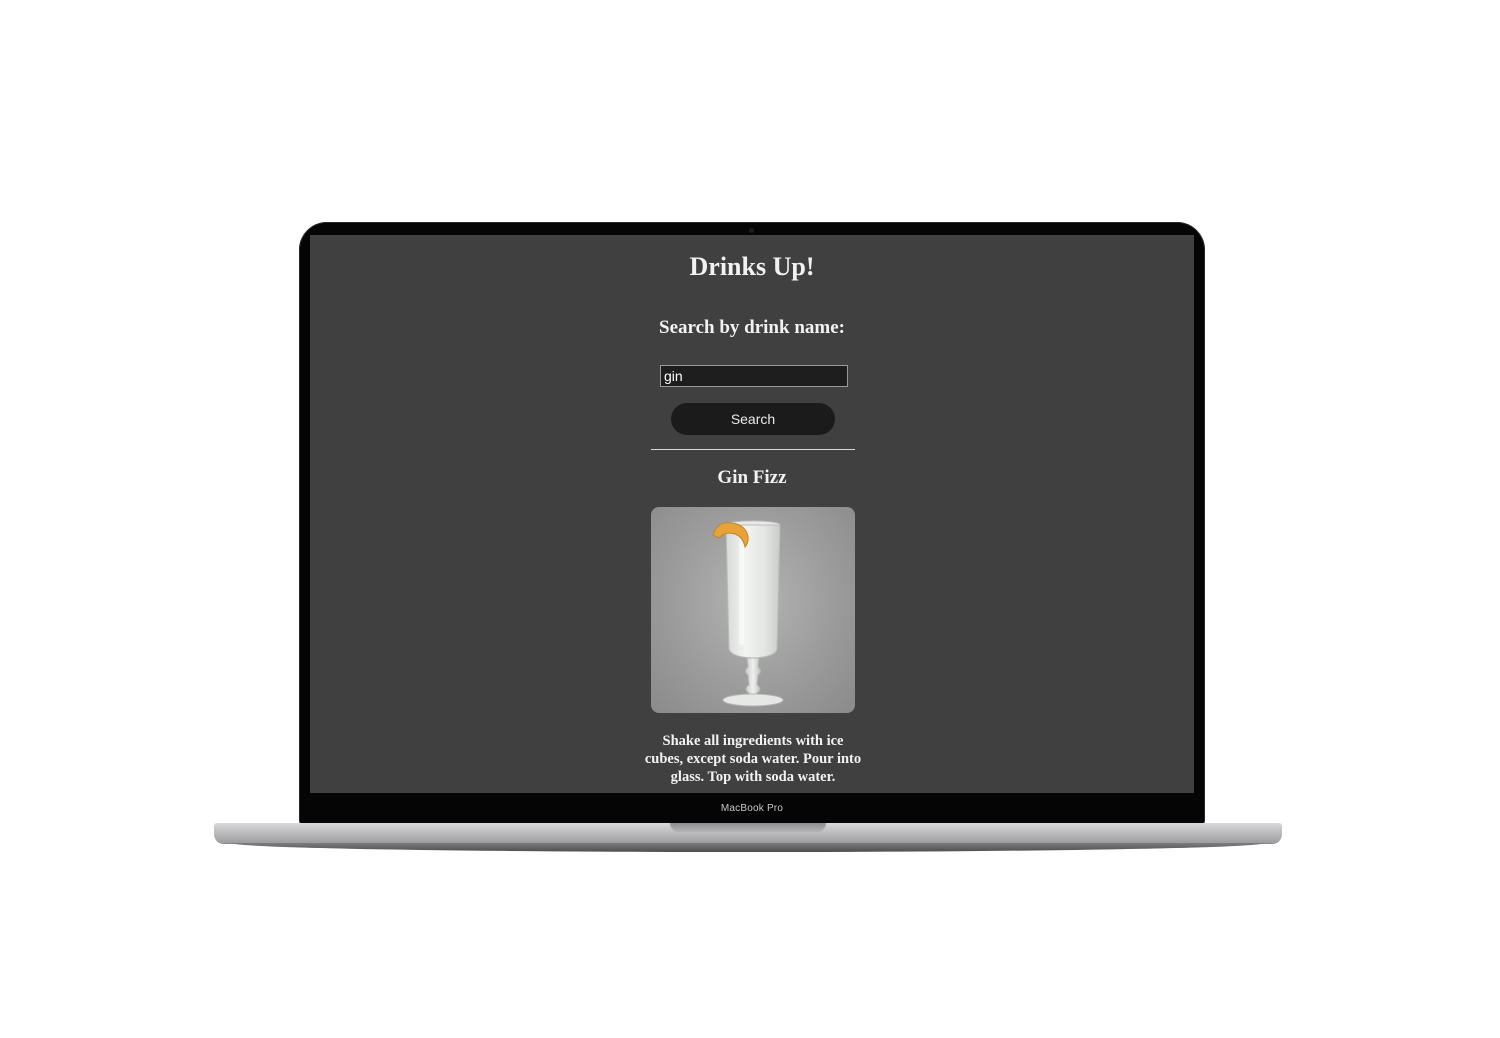 This screenshot has width=1500, height=1038. I want to click on search-input, so click(754, 376).